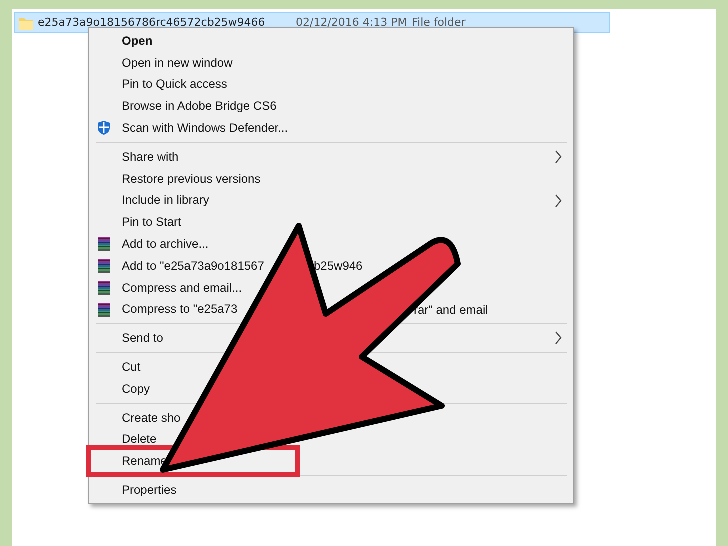 The image size is (728, 546). What do you see at coordinates (451, 309) in the screenshot?
I see `menu-item-text: rar" and email` at bounding box center [451, 309].